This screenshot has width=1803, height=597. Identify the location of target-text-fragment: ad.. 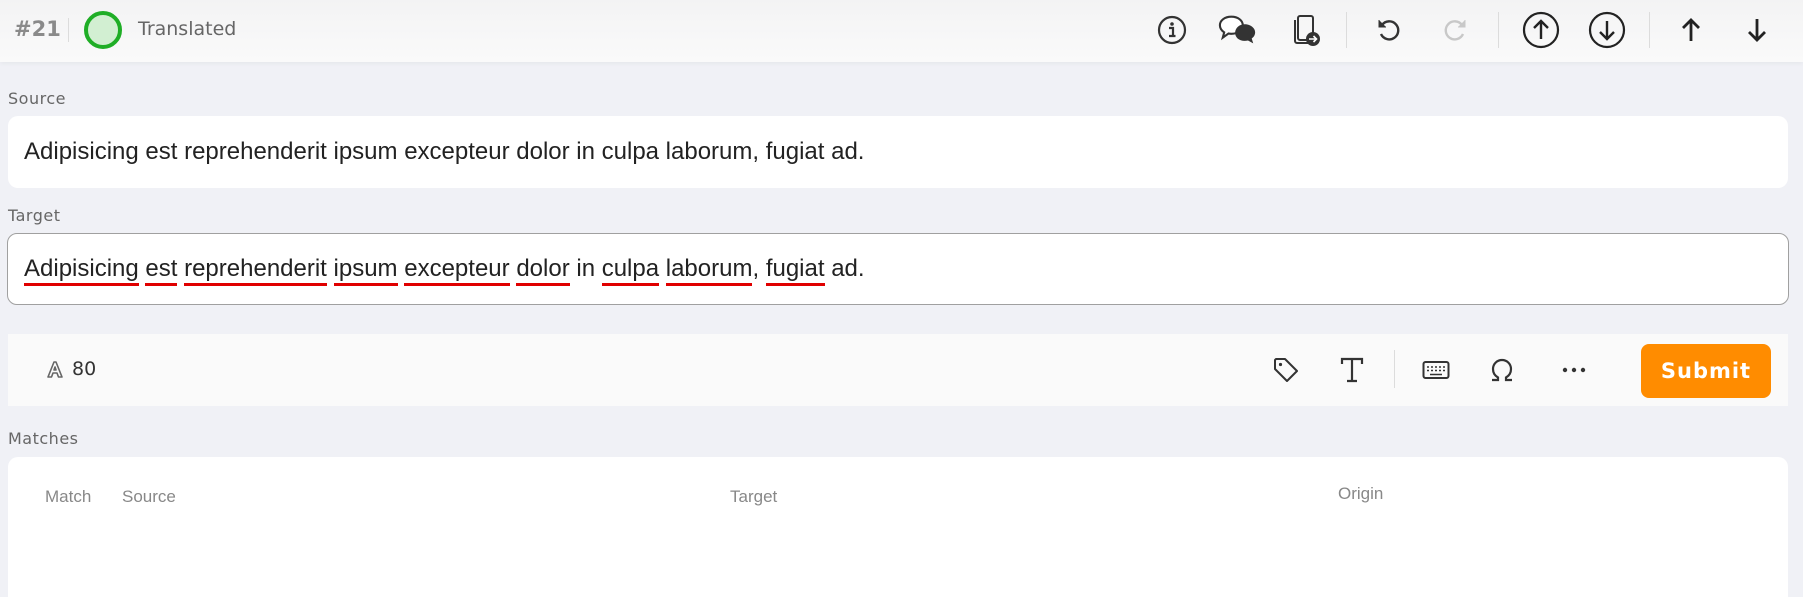
(844, 268).